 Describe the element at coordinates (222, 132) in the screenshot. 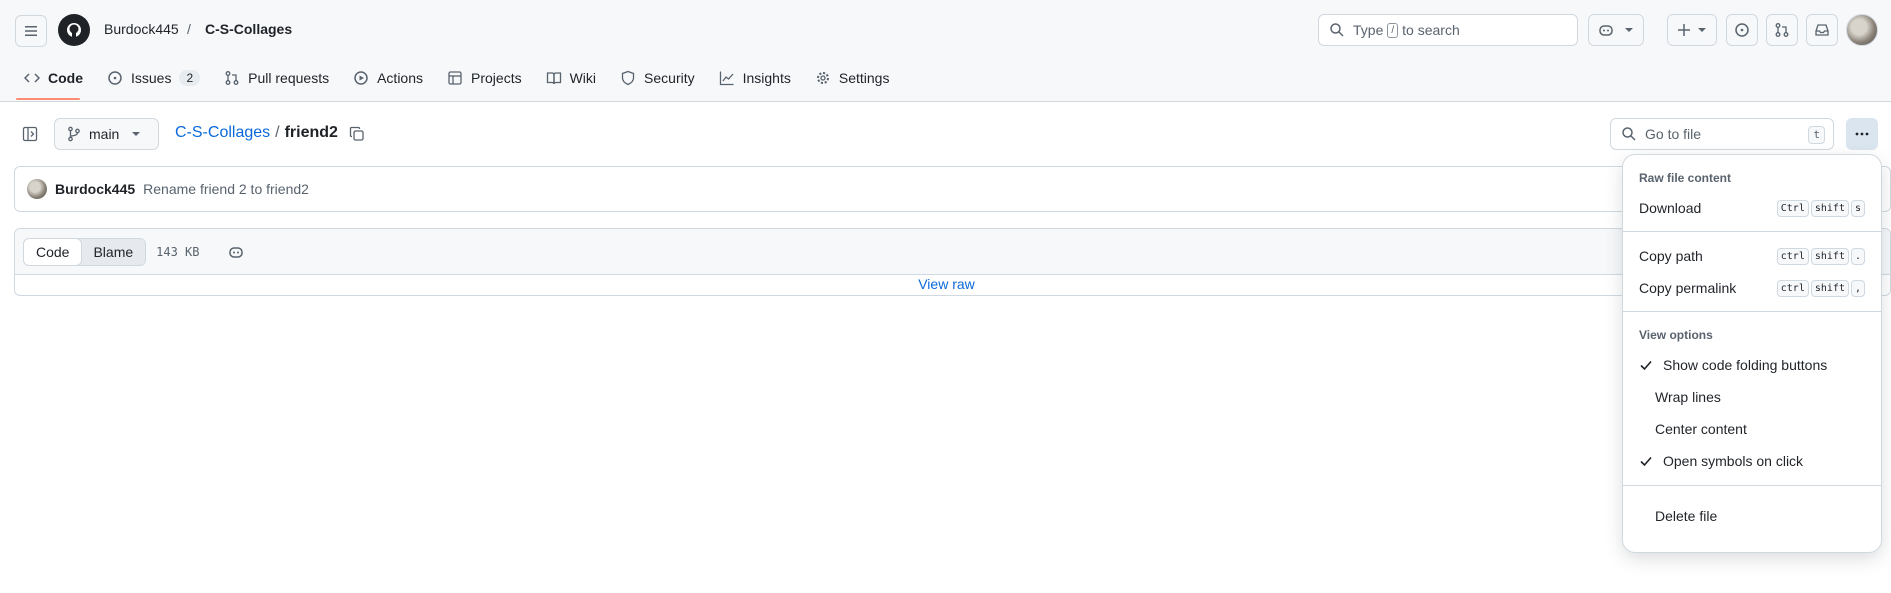

I see `path-repo-link: C-S-Collages` at that location.